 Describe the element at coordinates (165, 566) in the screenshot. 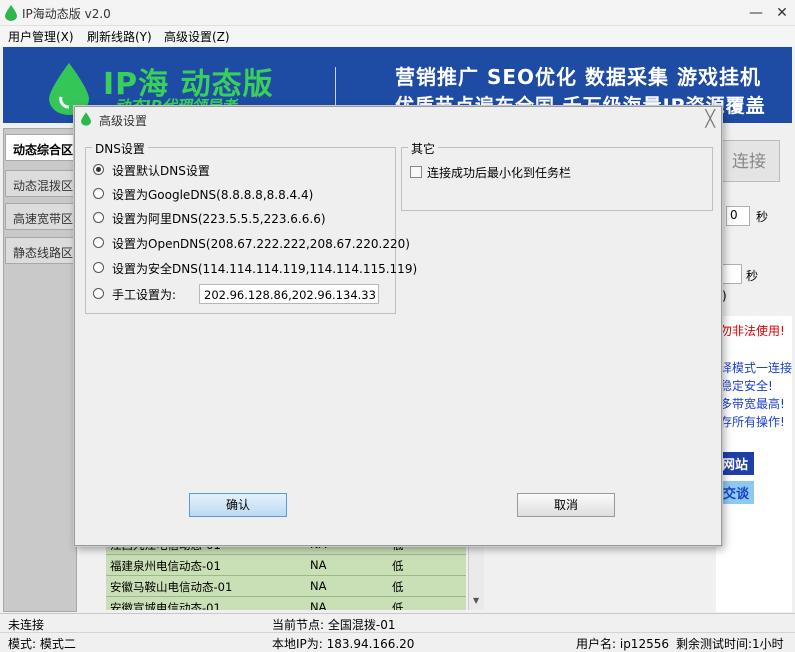

I see `line-name: 福建泉州电信动态-01` at that location.